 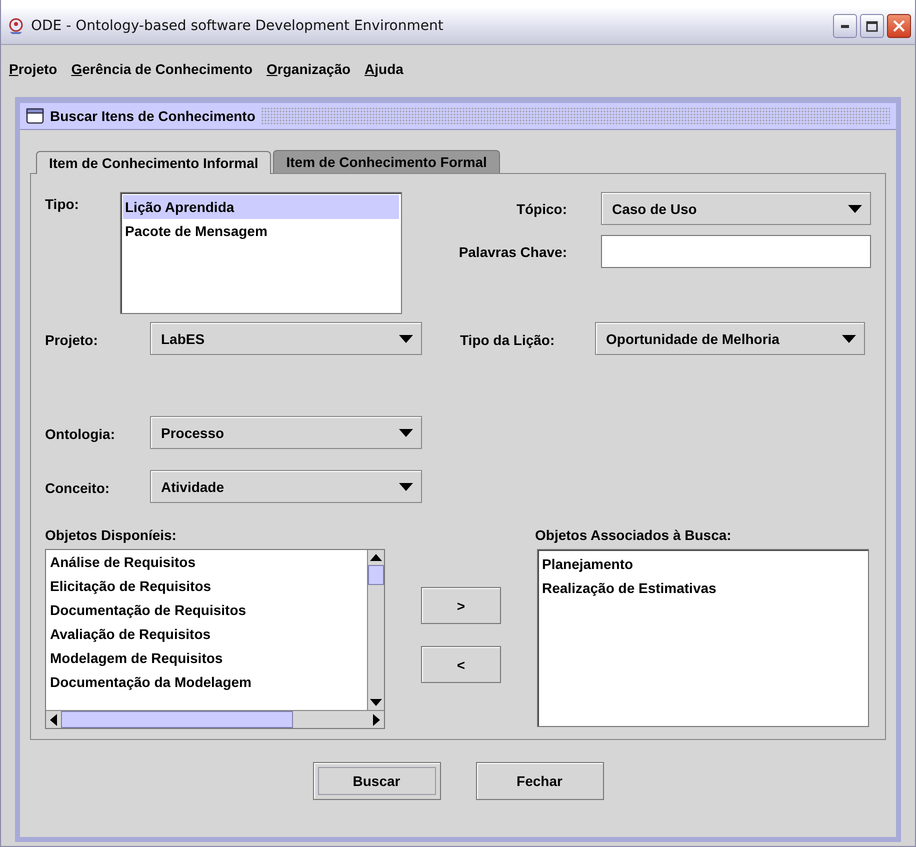 What do you see at coordinates (703, 564) in the screenshot?
I see `list-item: Planejamento` at bounding box center [703, 564].